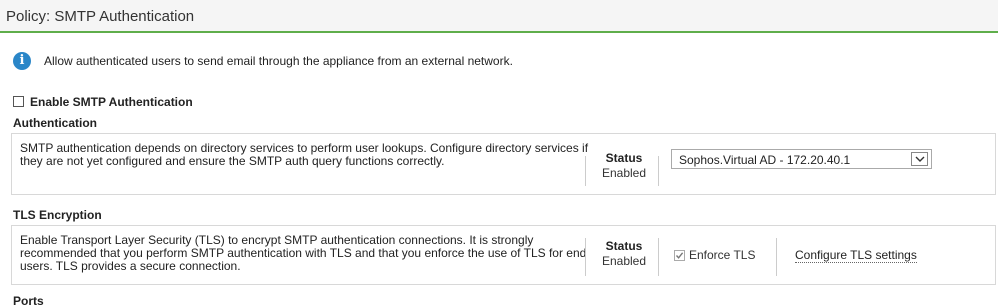 The height and width of the screenshot is (308, 998). What do you see at coordinates (111, 102) in the screenshot?
I see `enable-smtp-auth-label: Enable SMTP Authentication` at bounding box center [111, 102].